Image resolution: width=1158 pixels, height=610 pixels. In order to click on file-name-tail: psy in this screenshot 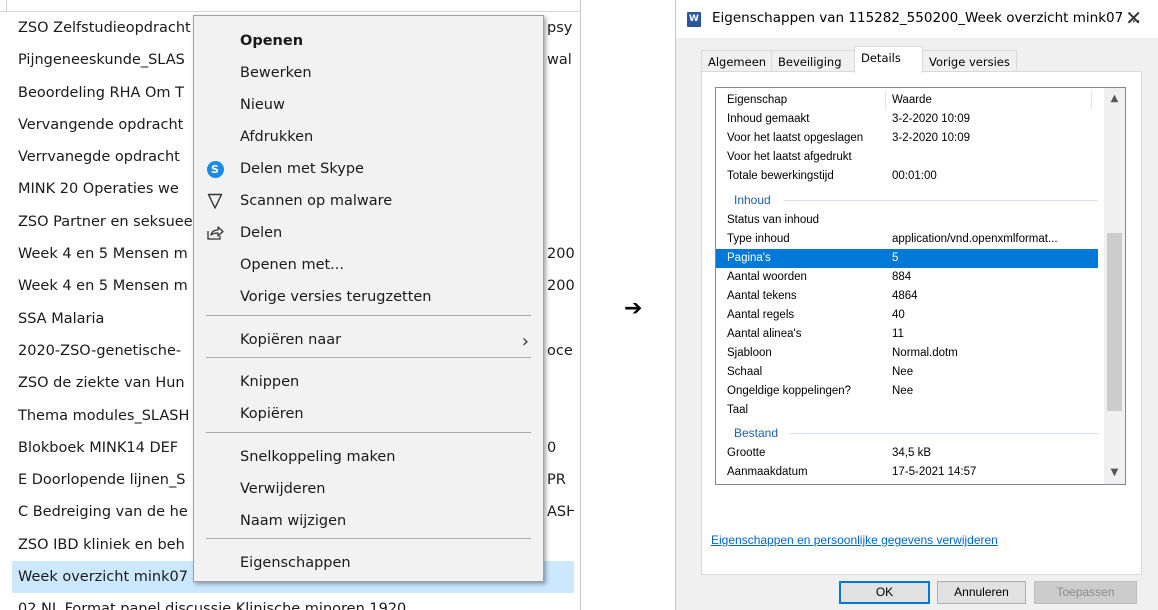, I will do `click(560, 28)`.